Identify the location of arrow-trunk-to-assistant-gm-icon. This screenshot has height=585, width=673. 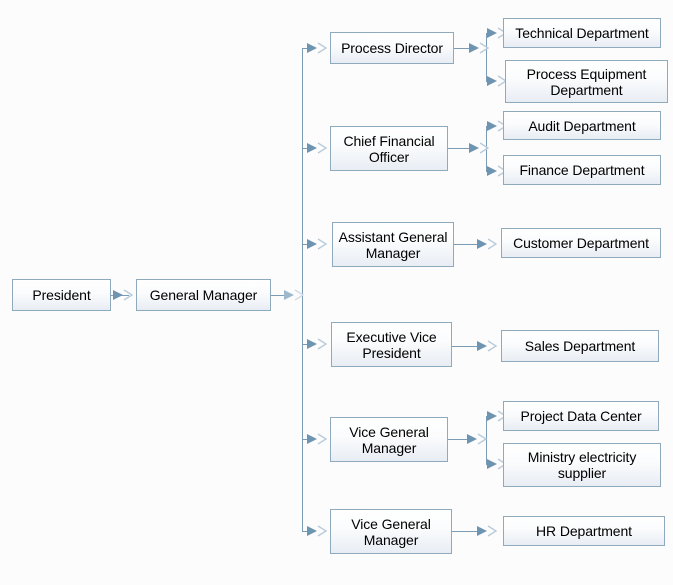
(317, 244).